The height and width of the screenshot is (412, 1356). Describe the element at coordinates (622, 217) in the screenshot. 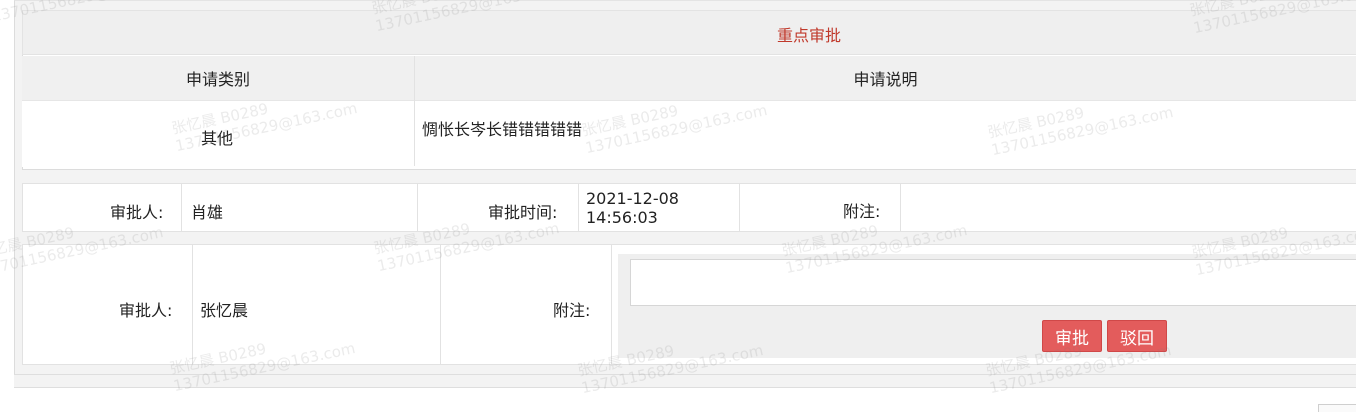

I see `approval-clock: 14:56:03` at that location.